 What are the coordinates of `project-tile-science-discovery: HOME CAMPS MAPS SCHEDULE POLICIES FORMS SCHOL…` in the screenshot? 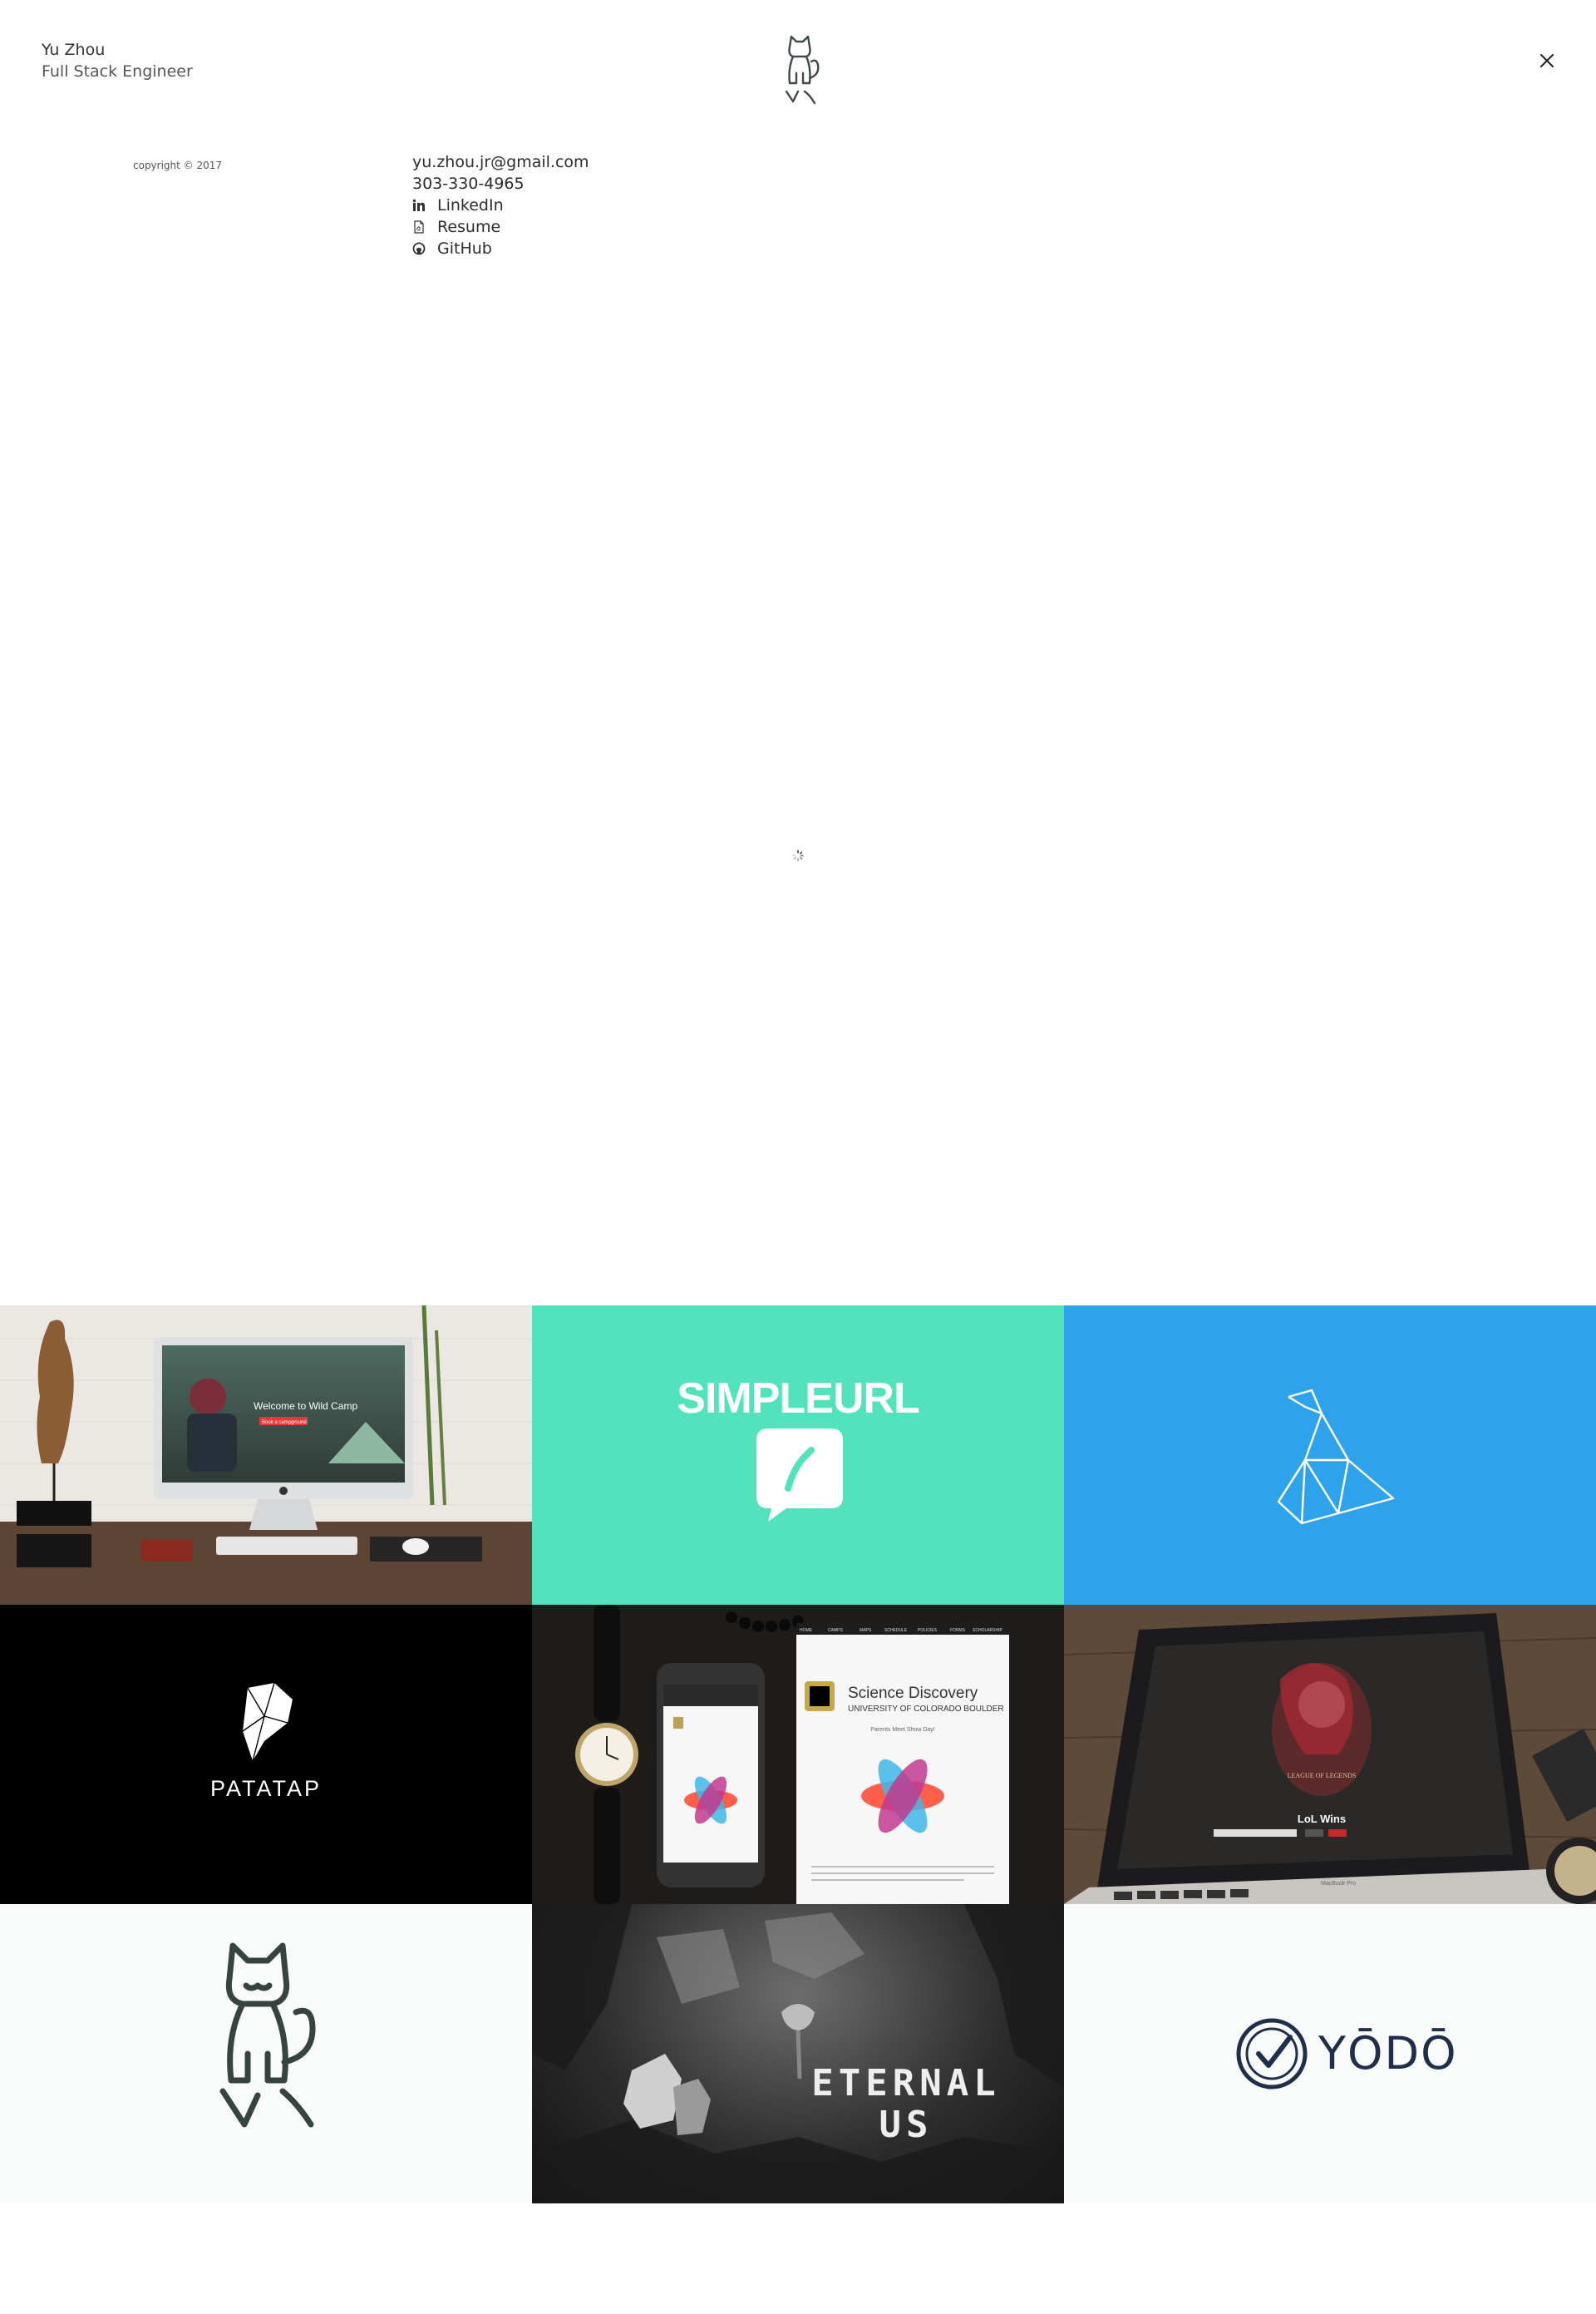 It's located at (798, 1755).